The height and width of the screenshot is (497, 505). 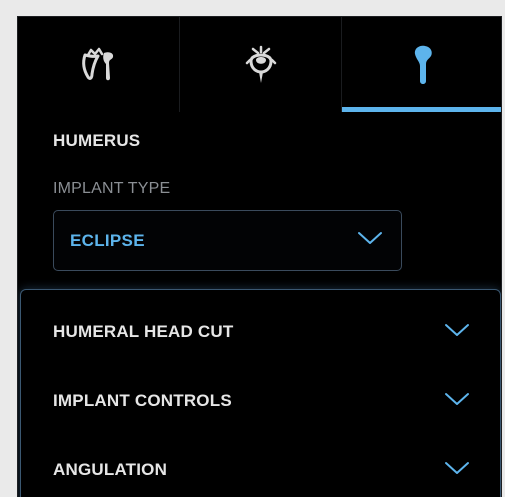 What do you see at coordinates (142, 400) in the screenshot?
I see `accordion-label: IMPLANT CONTROLS` at bounding box center [142, 400].